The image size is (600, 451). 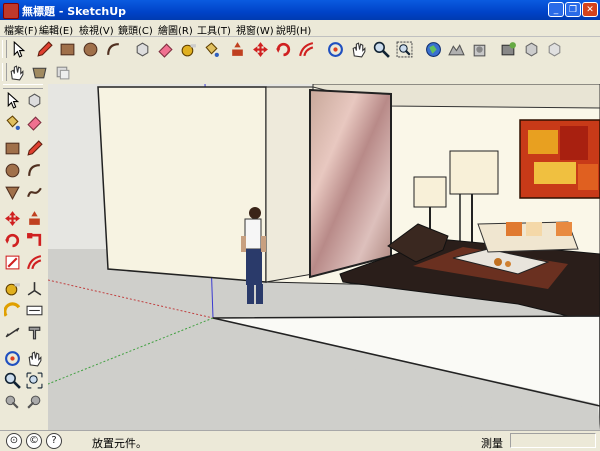 I want to click on follow-me-icon, so click(x=34, y=240).